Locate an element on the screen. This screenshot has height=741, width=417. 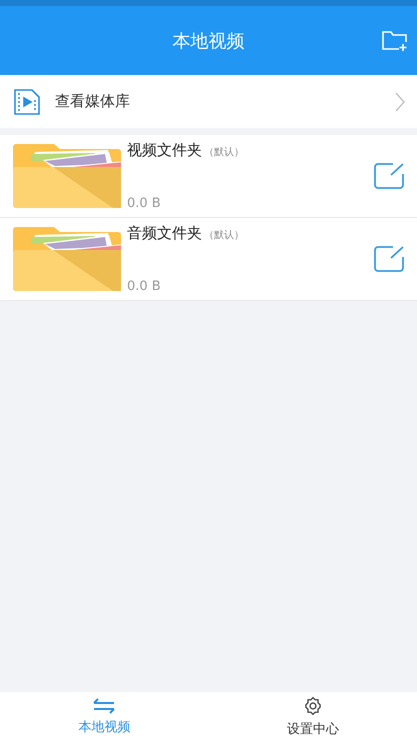
nav-tab: 设置中心 is located at coordinates (312, 716).